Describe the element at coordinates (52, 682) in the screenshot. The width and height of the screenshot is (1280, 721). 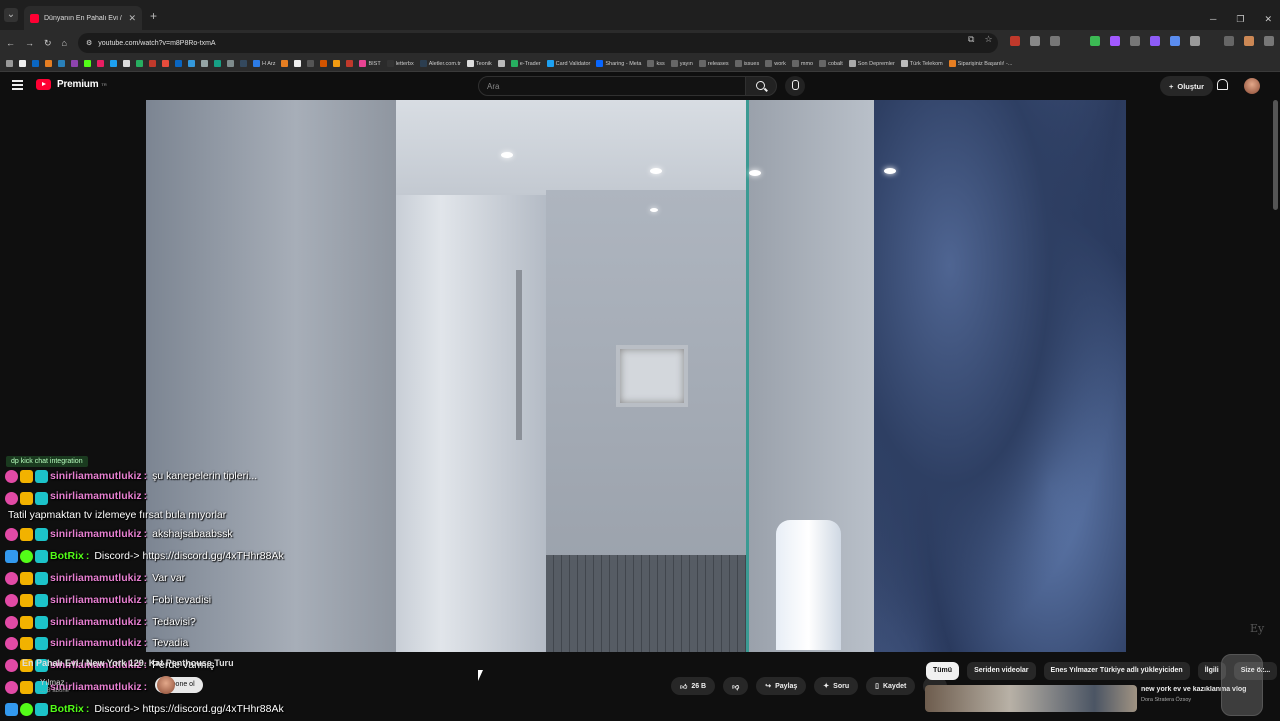
I see `channel-name: Yılmaz` at that location.